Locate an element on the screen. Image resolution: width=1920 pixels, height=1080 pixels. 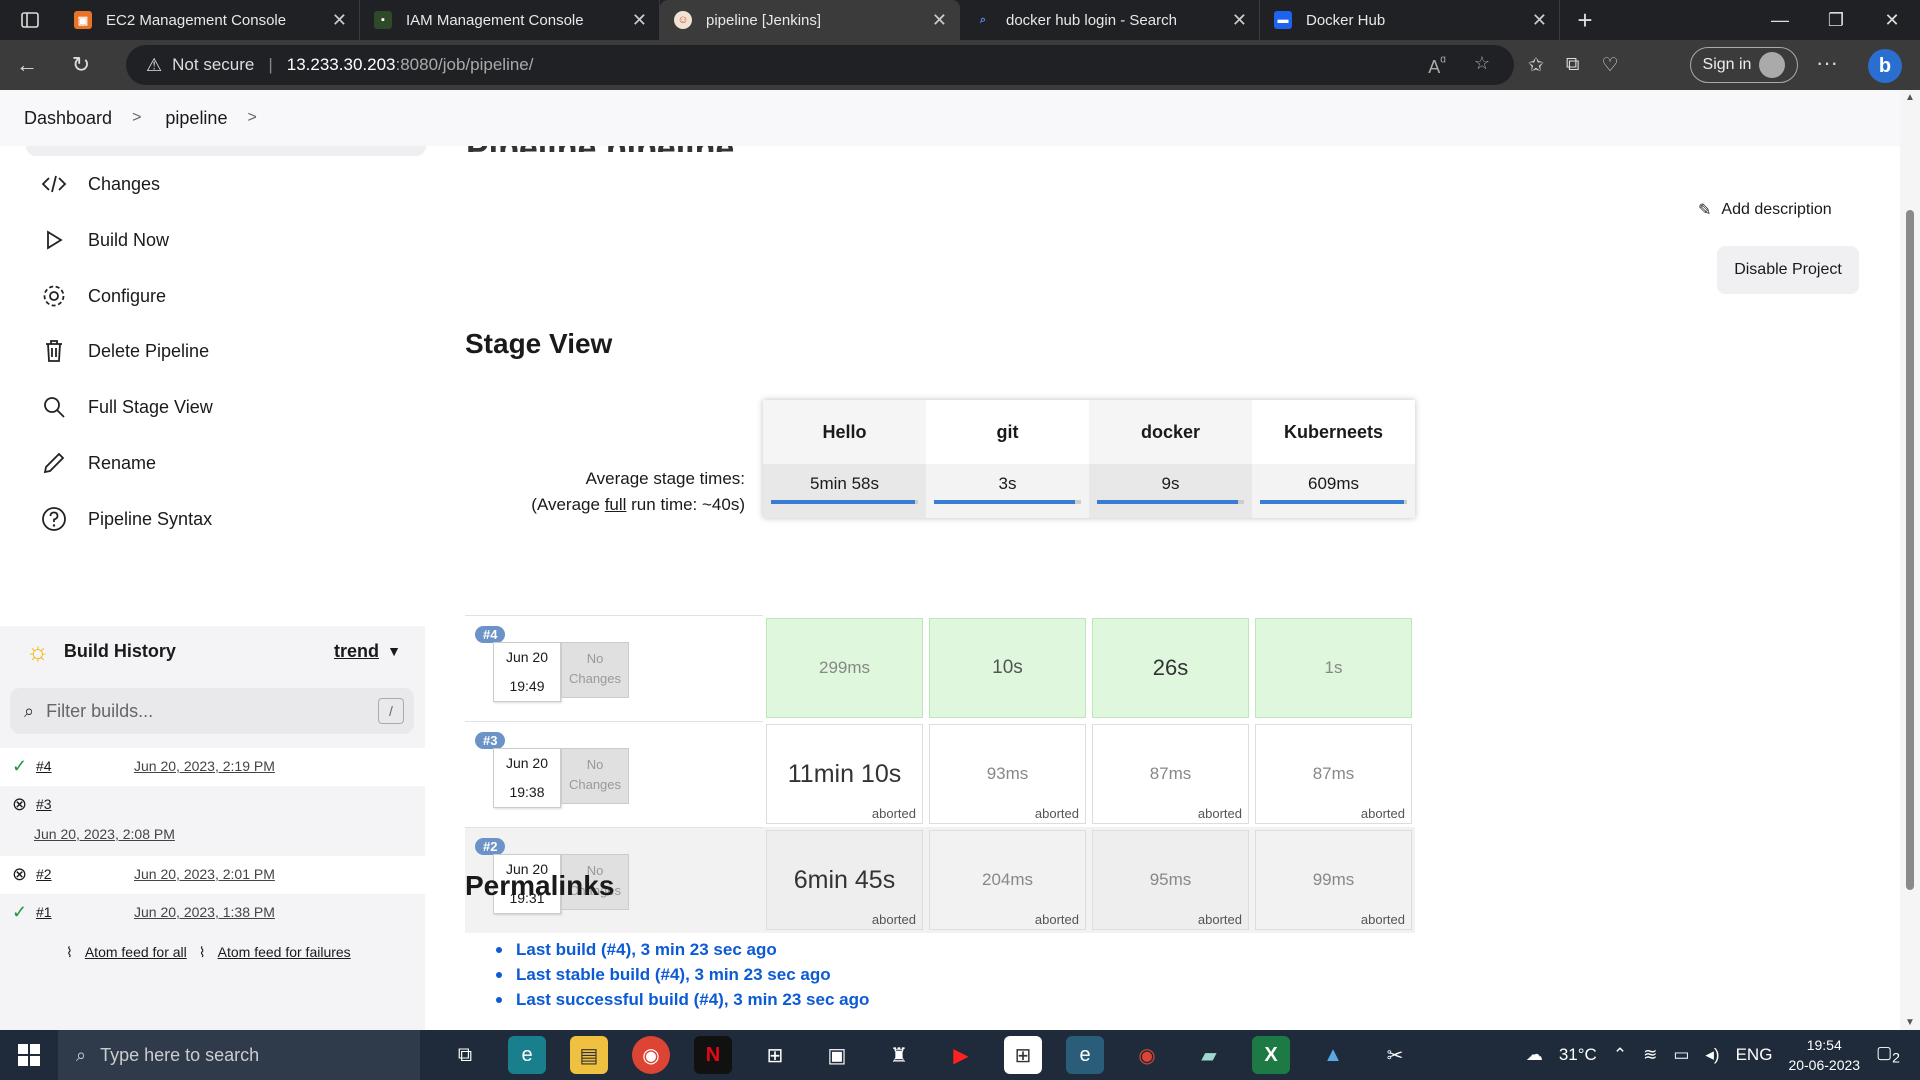
build-number-link: #1 is located at coordinates (44, 912).